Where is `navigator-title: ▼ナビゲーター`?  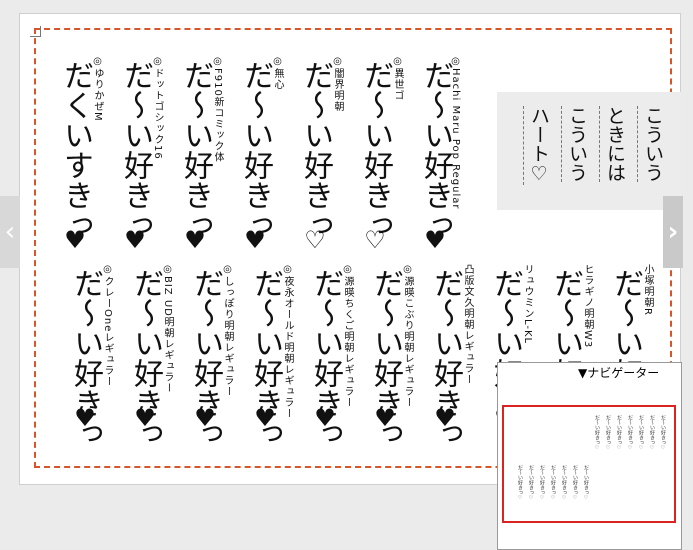 navigator-title: ▼ナビゲーター is located at coordinates (619, 373).